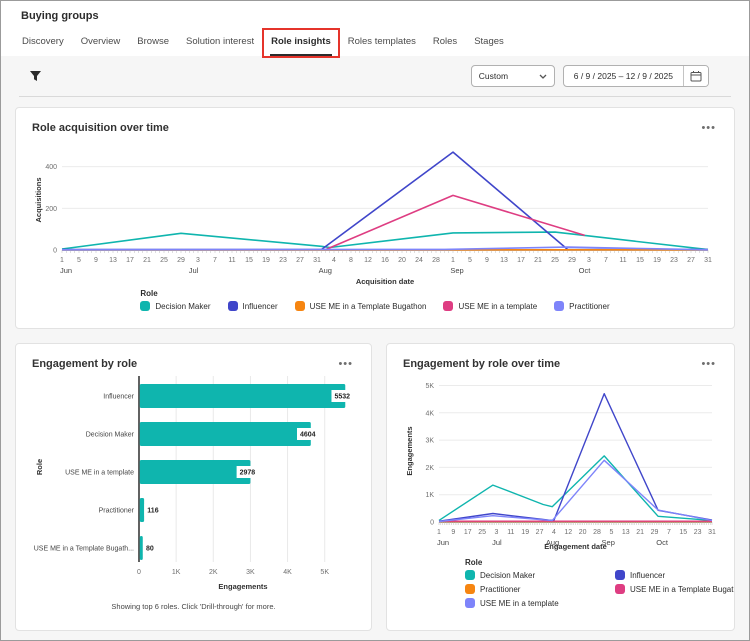 The width and height of the screenshot is (750, 641). What do you see at coordinates (538, 260) in the screenshot?
I see `svg-text: 21` at bounding box center [538, 260].